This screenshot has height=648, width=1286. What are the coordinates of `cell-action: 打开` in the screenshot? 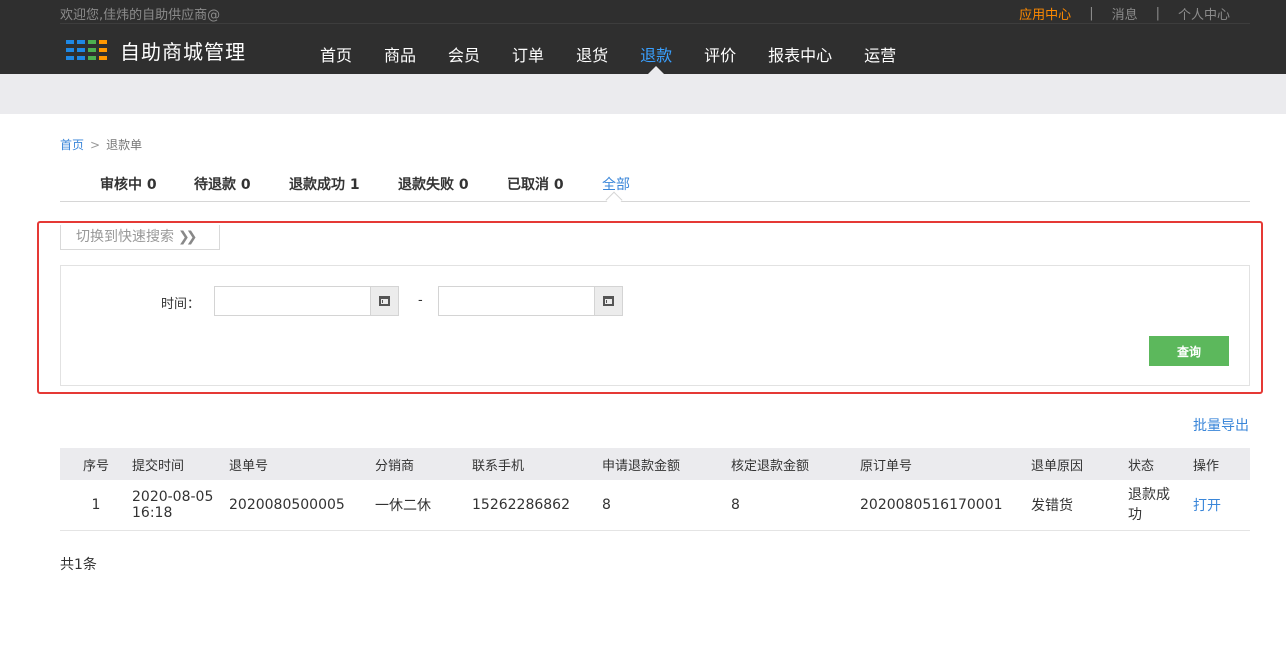 It's located at (1221, 505).